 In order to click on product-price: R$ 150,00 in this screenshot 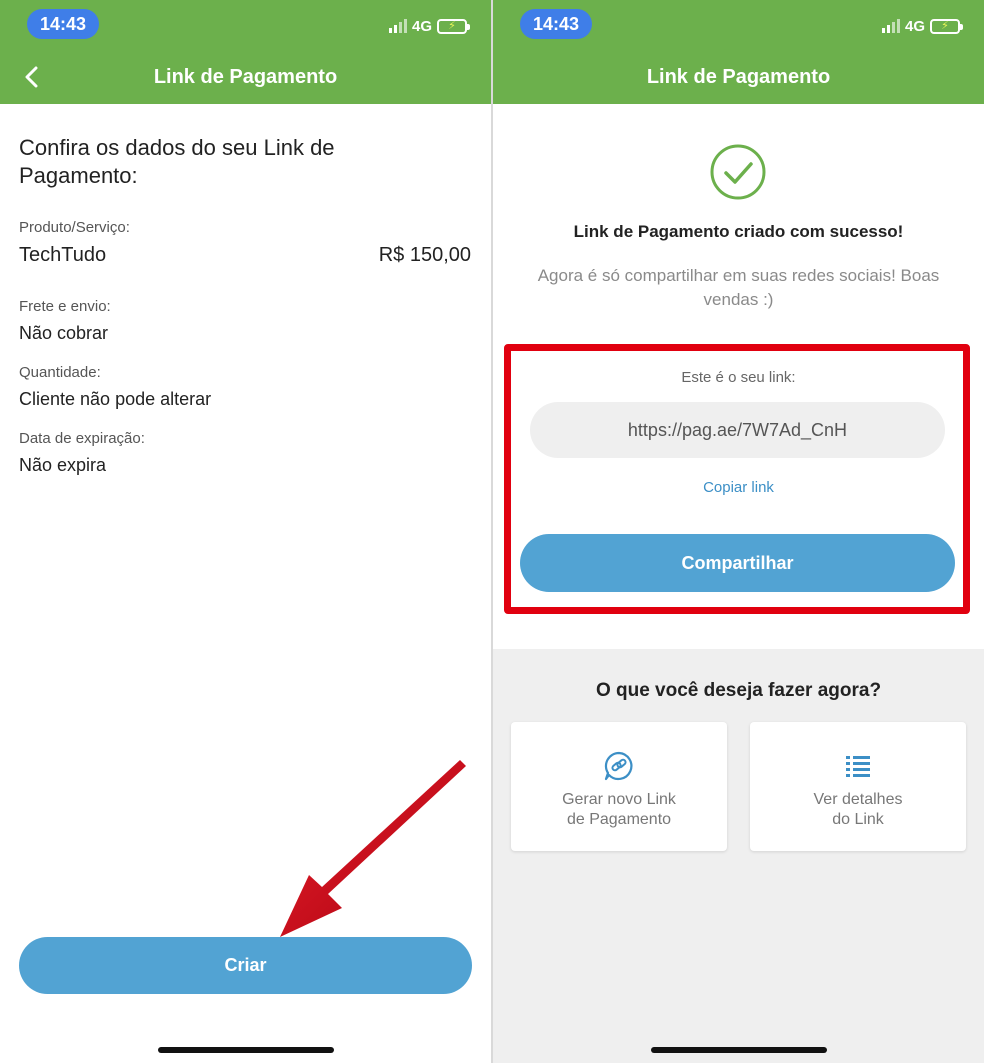, I will do `click(424, 255)`.